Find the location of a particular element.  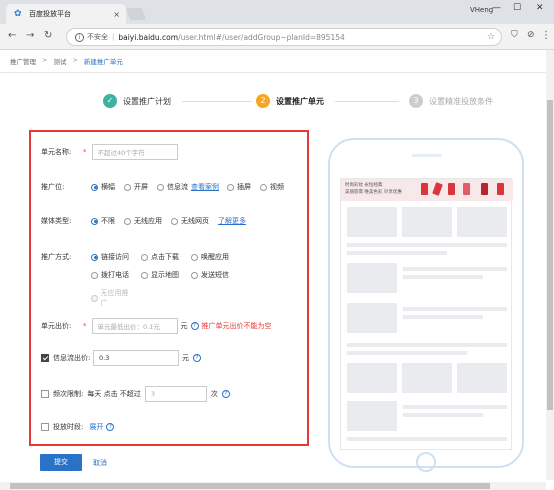

promo-option-disabled: 无应用推广 is located at coordinates (111, 298).